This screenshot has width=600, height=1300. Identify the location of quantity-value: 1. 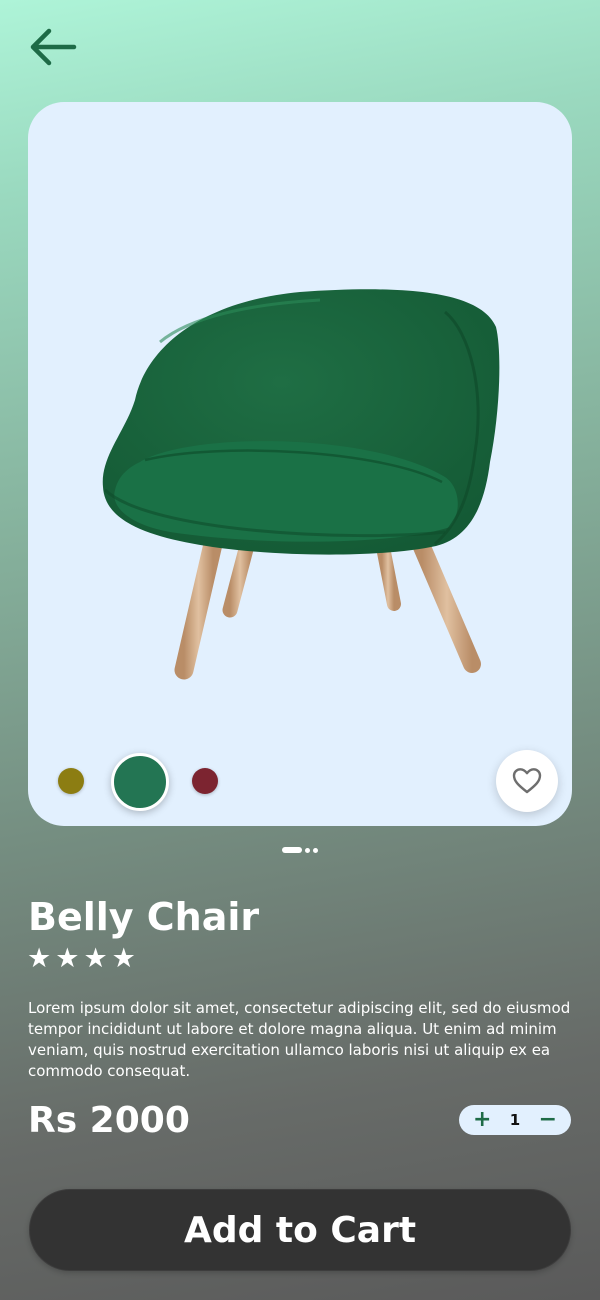
(515, 1120).